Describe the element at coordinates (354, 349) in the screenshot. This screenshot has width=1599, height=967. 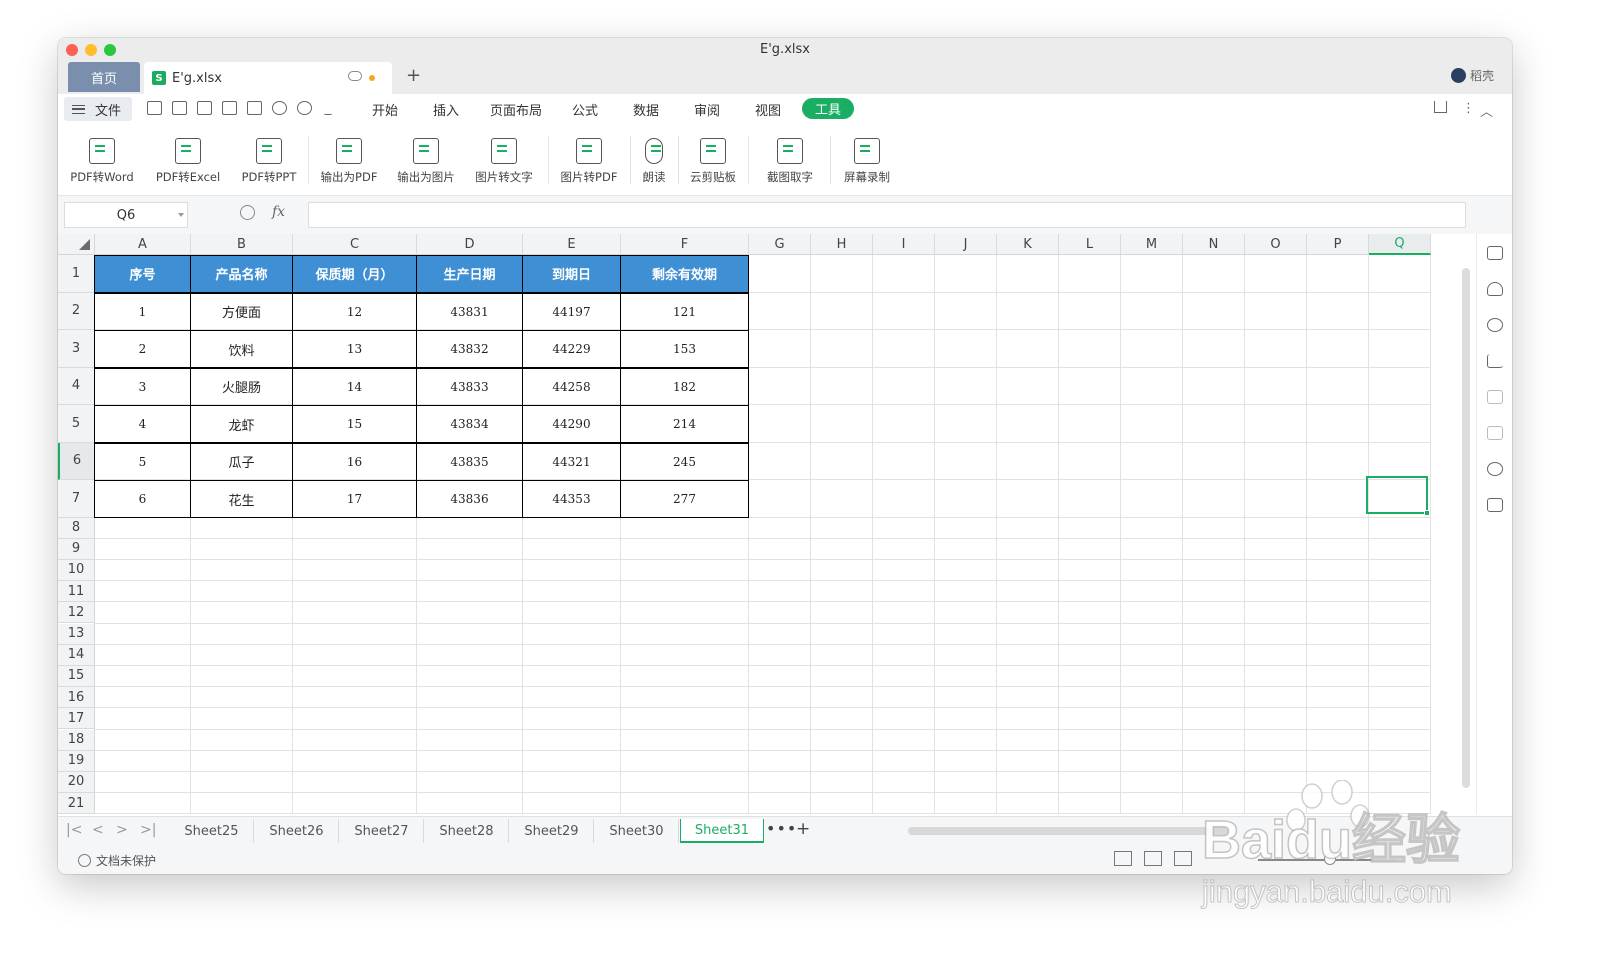
I see `table-cell: 13` at that location.